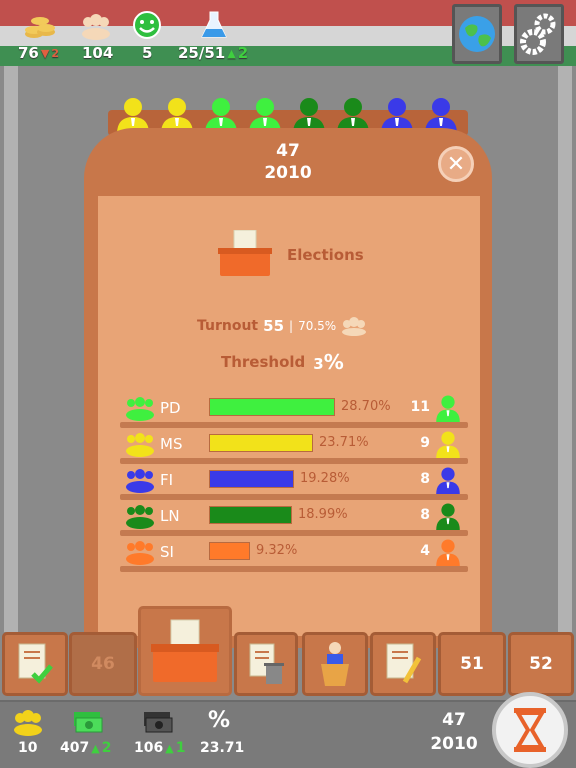 Image resolution: width=576 pixels, height=768 pixels. Describe the element at coordinates (28, 723) in the screenshot. I see `party-members-icon` at that location.